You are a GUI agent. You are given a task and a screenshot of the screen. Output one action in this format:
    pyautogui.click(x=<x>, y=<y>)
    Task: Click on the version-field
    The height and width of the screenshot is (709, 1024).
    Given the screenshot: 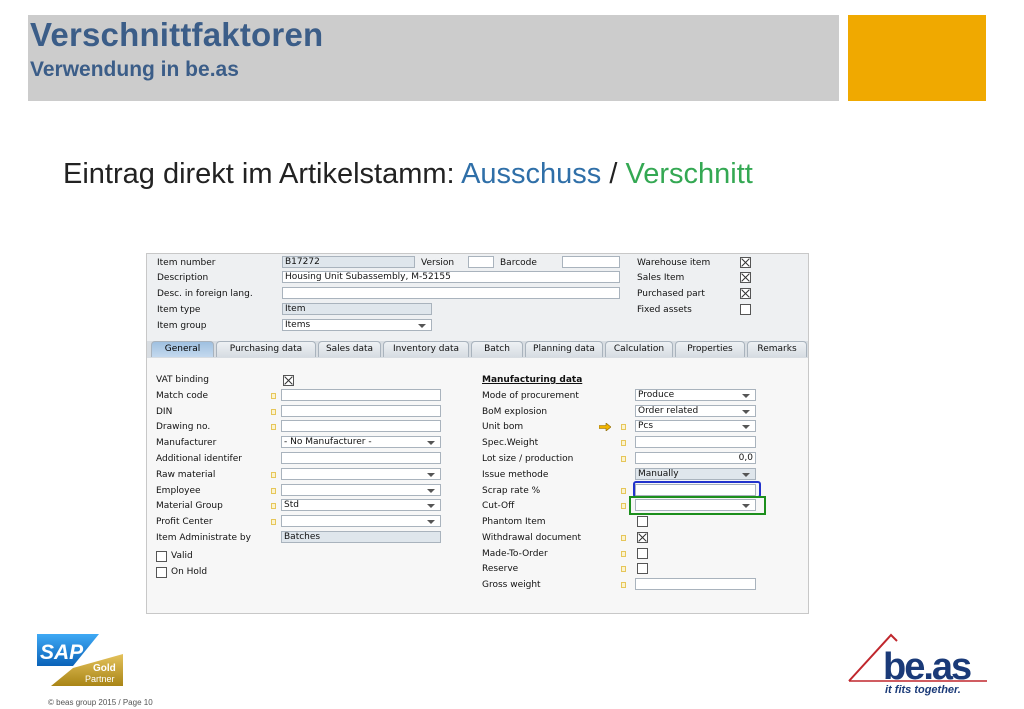 What is the action you would take?
    pyautogui.click(x=481, y=262)
    